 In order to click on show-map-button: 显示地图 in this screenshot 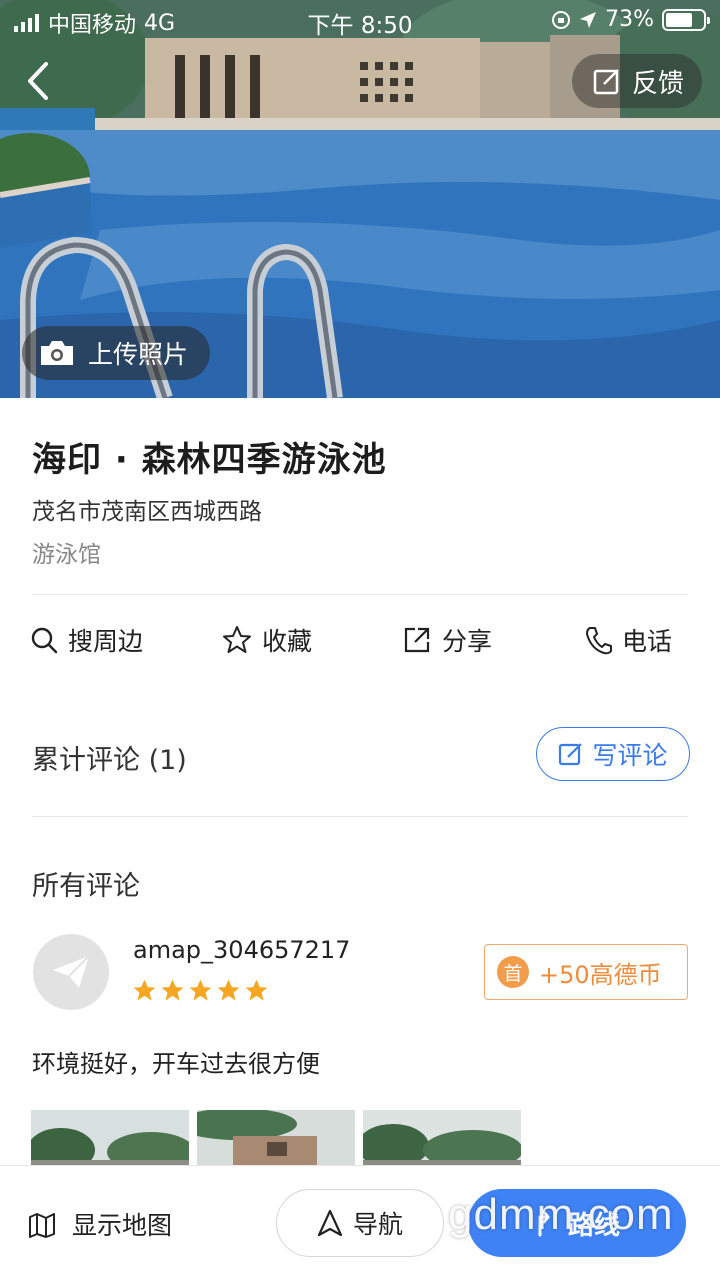, I will do `click(100, 1224)`.